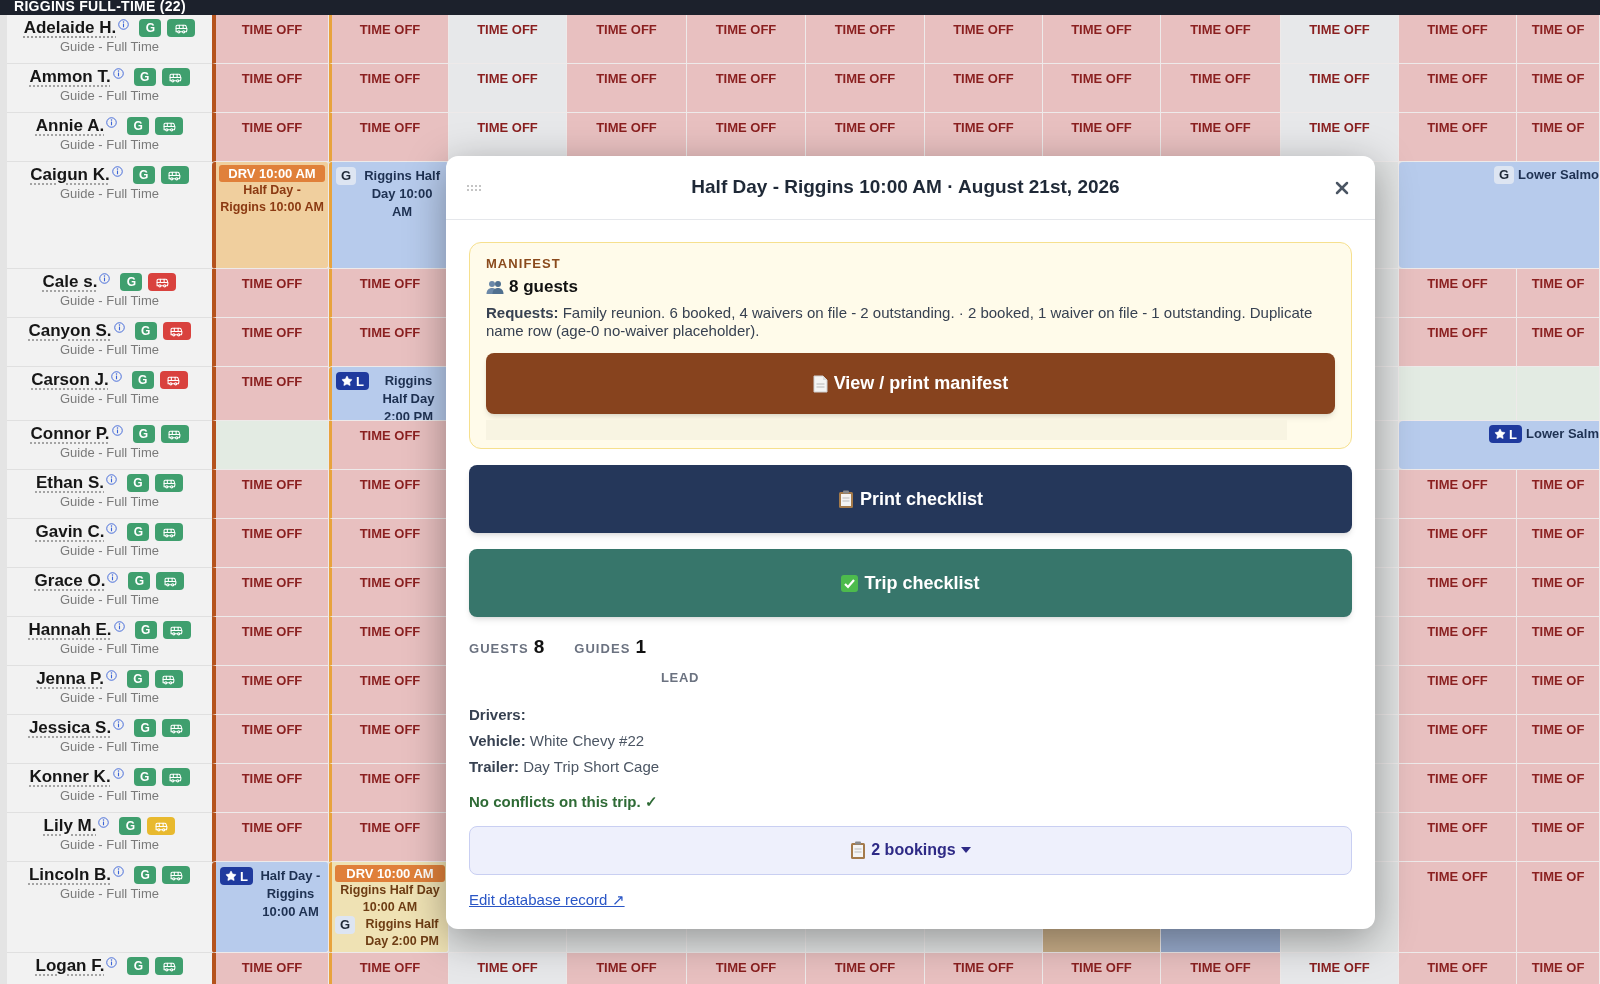  What do you see at coordinates (70, 434) in the screenshot?
I see `staff-name: Connor P.` at bounding box center [70, 434].